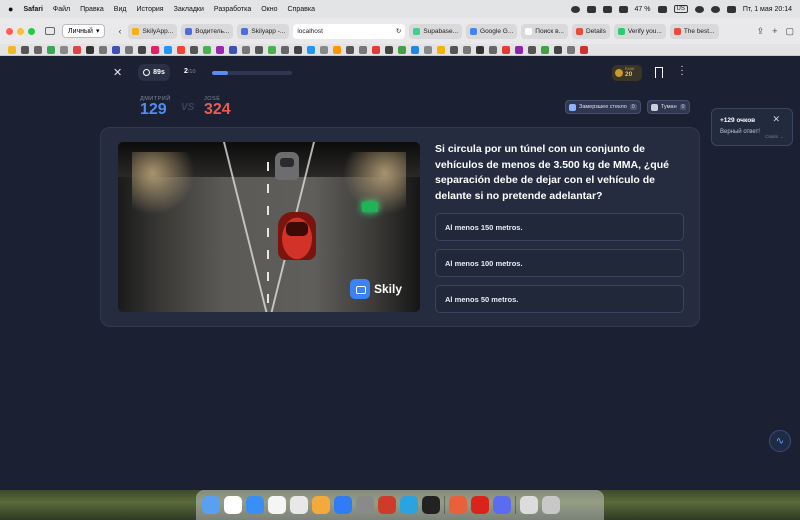 This screenshot has width=800, height=520. I want to click on battery-icon, so click(662, 9).